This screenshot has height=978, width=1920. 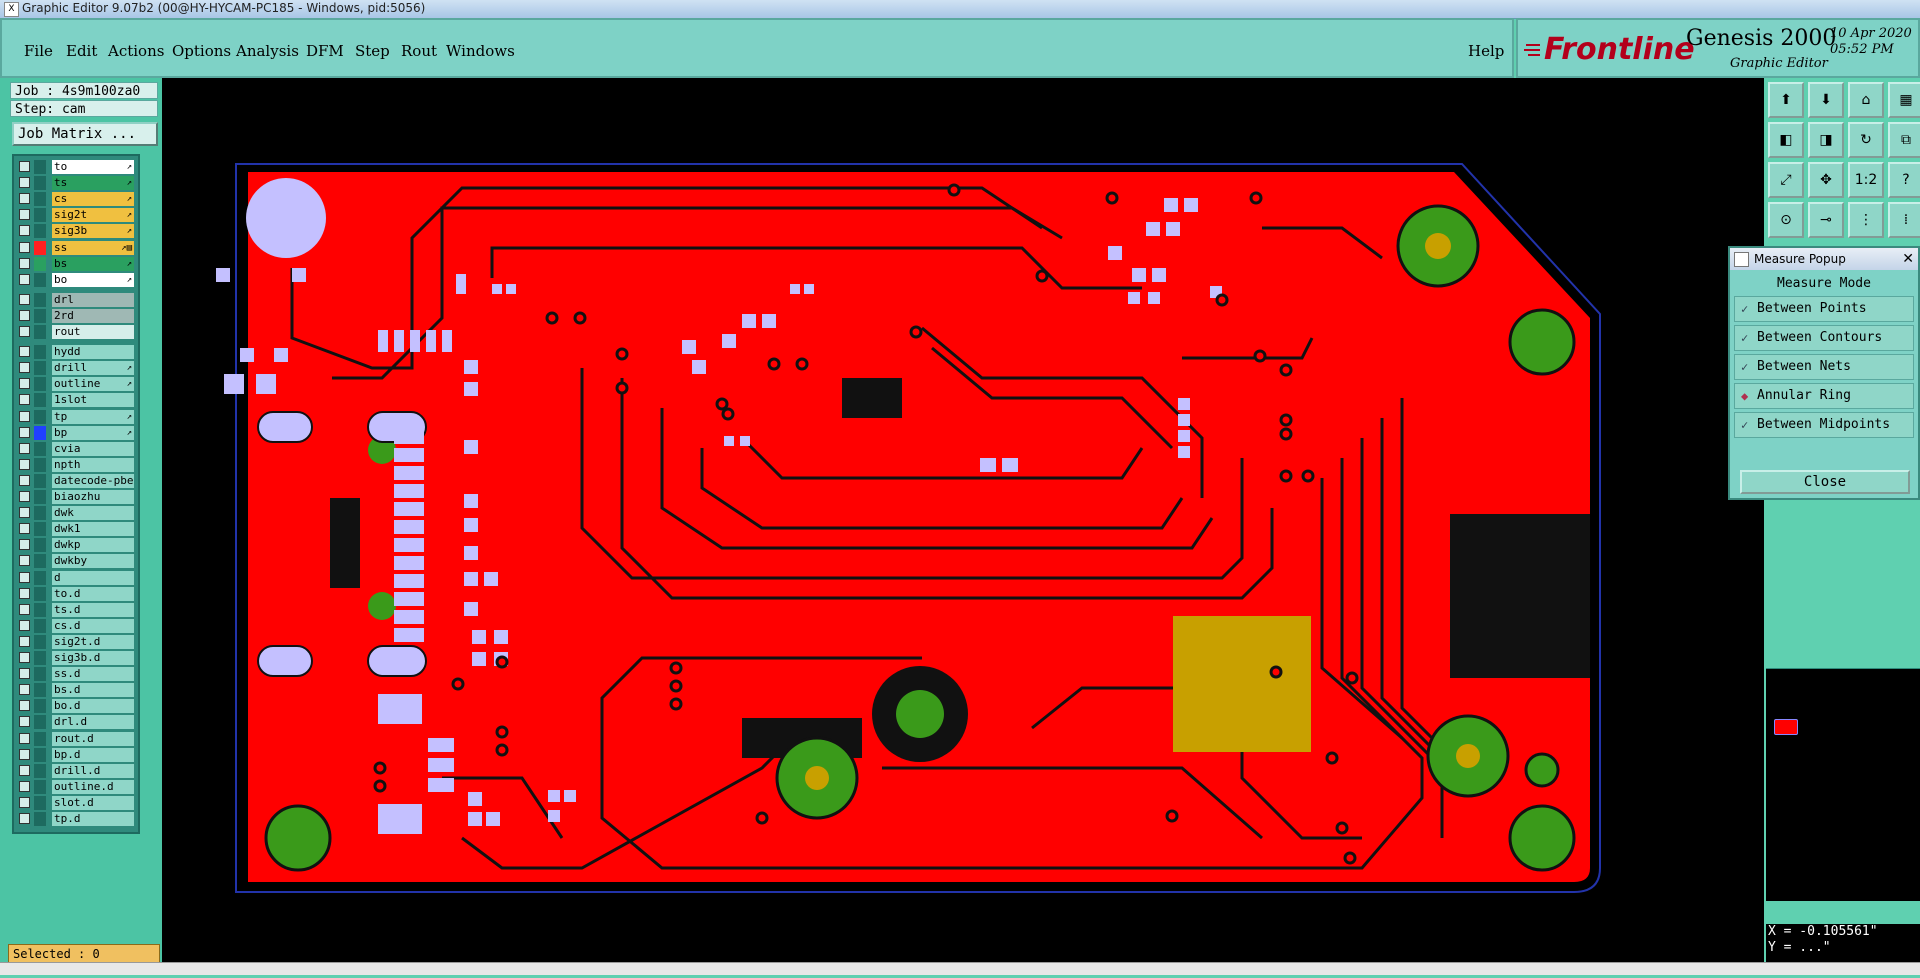 What do you see at coordinates (76, 819) in the screenshot?
I see `layer-row-tp.d: tp.d` at bounding box center [76, 819].